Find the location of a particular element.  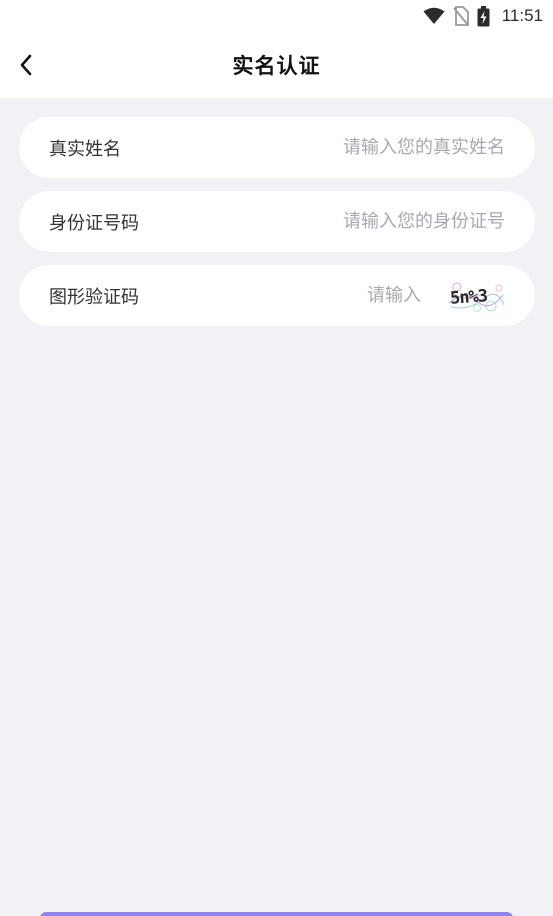

captcha-label: 图形验证码 is located at coordinates (94, 297).